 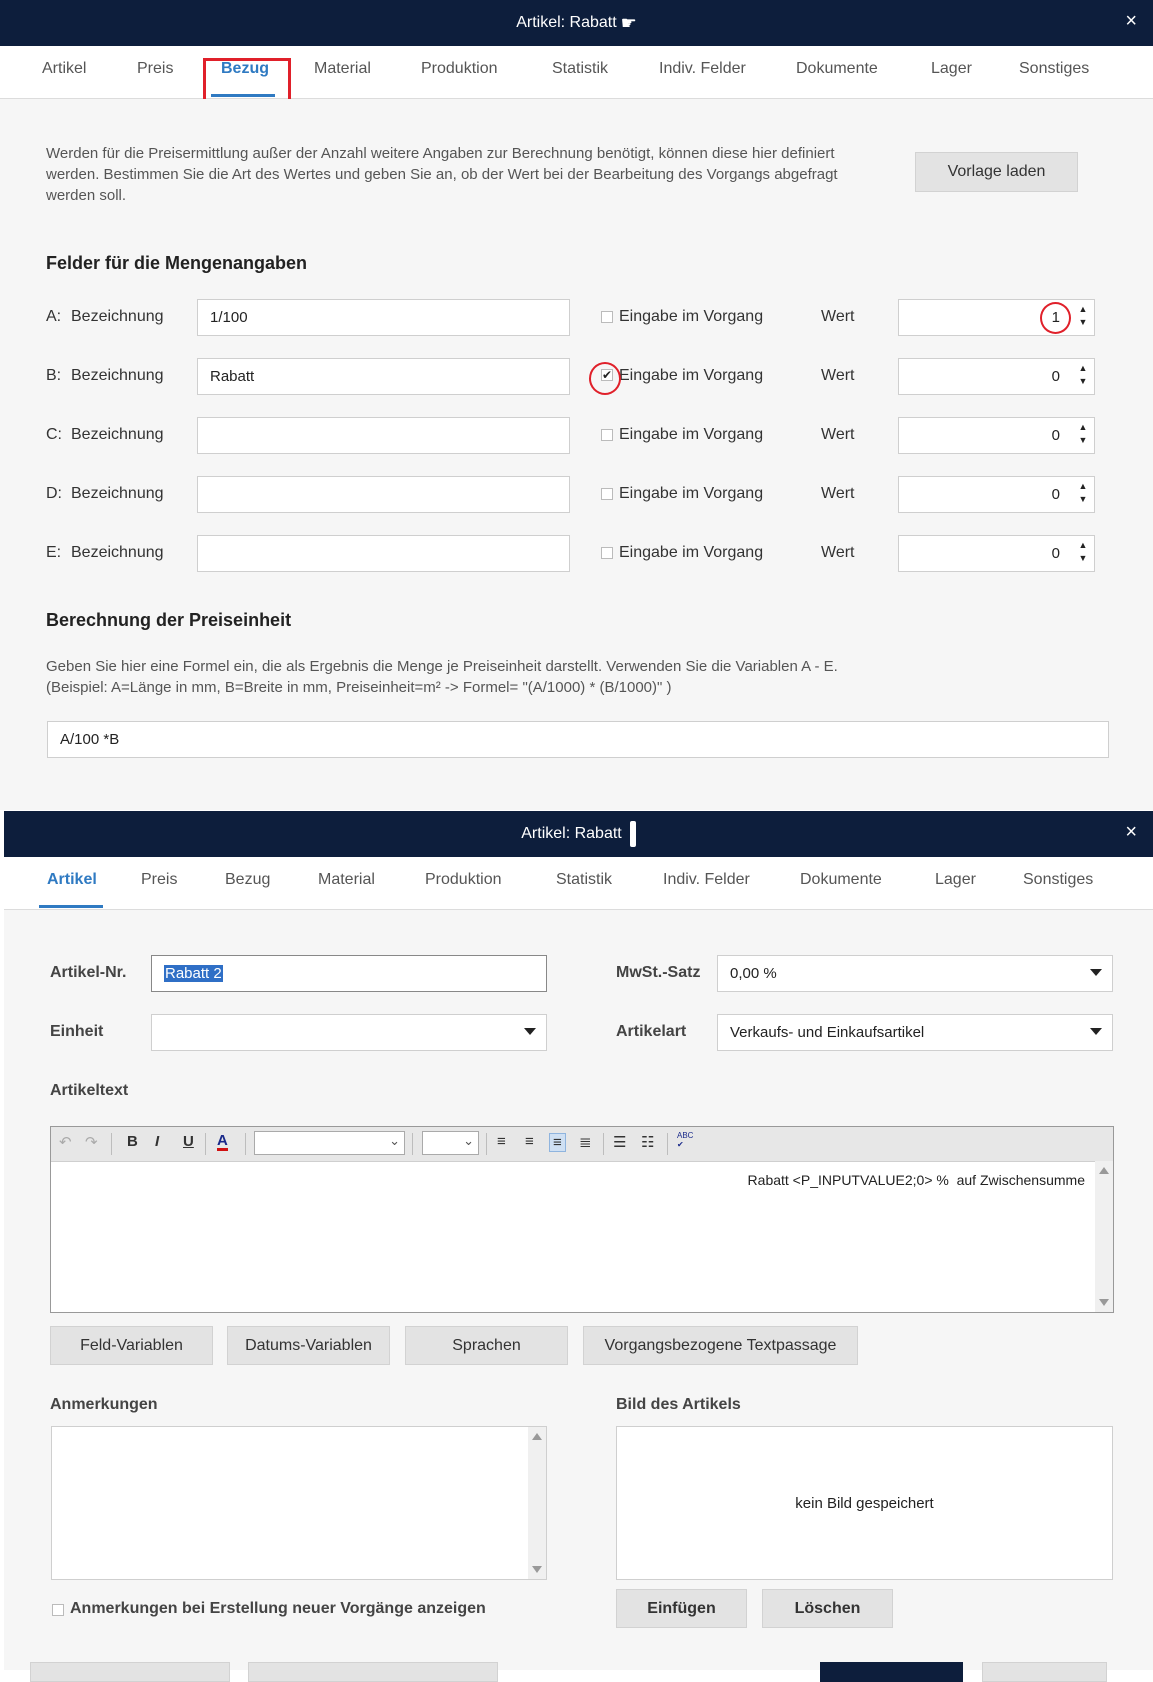 I want to click on article-no-input: Rabatt 2, so click(x=349, y=973).